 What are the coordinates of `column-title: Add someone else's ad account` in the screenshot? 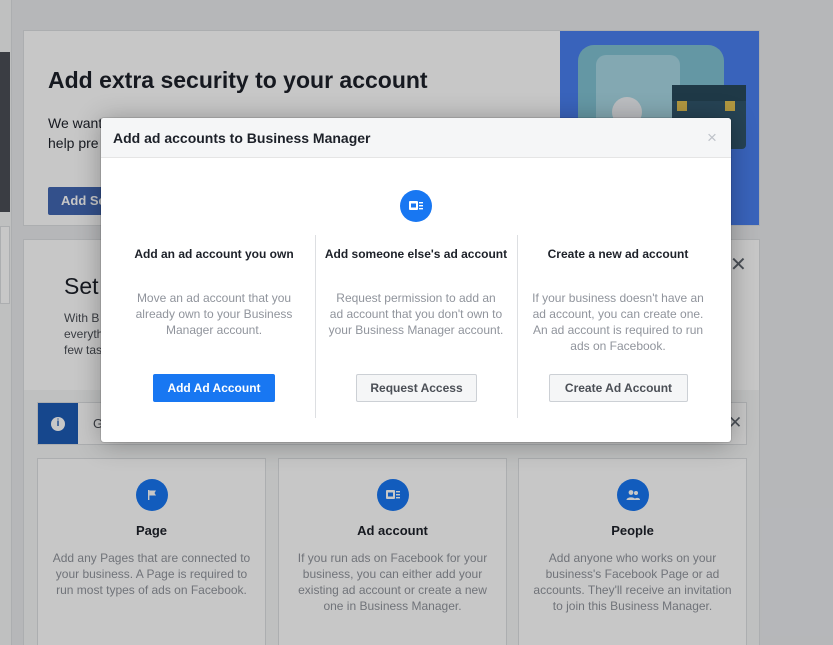 It's located at (416, 254).